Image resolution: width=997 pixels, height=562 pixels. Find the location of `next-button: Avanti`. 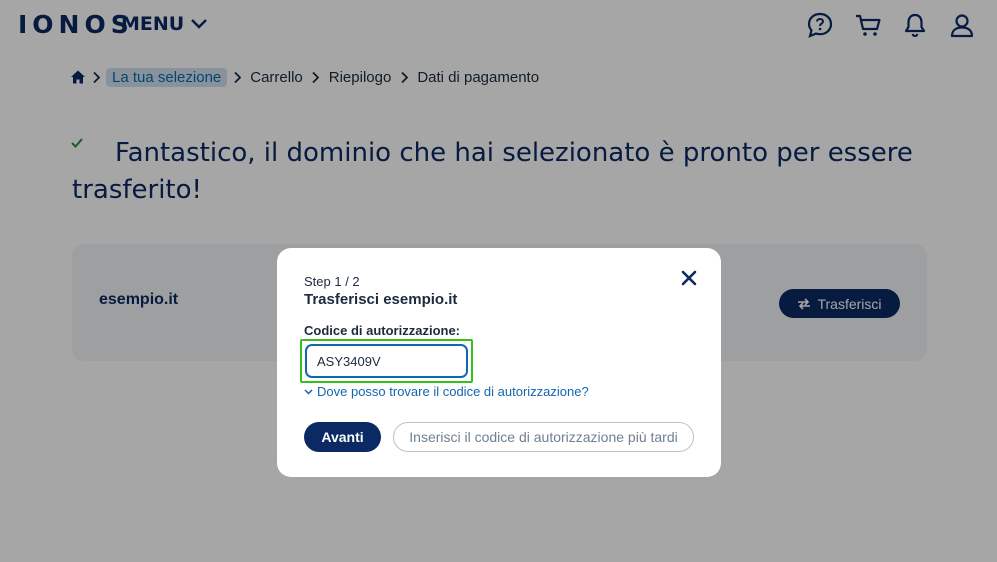

next-button: Avanti is located at coordinates (342, 437).